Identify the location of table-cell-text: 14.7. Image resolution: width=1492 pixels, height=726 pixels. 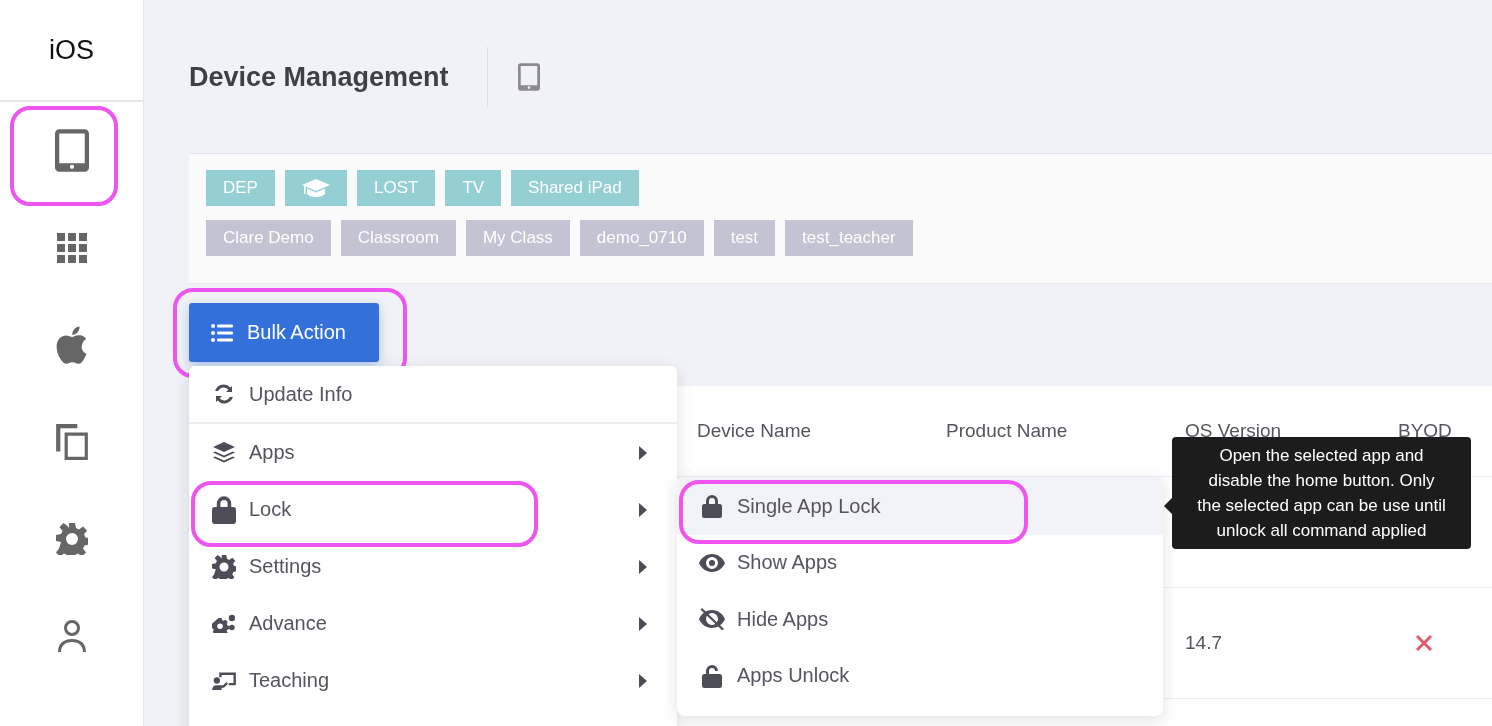
(1204, 643).